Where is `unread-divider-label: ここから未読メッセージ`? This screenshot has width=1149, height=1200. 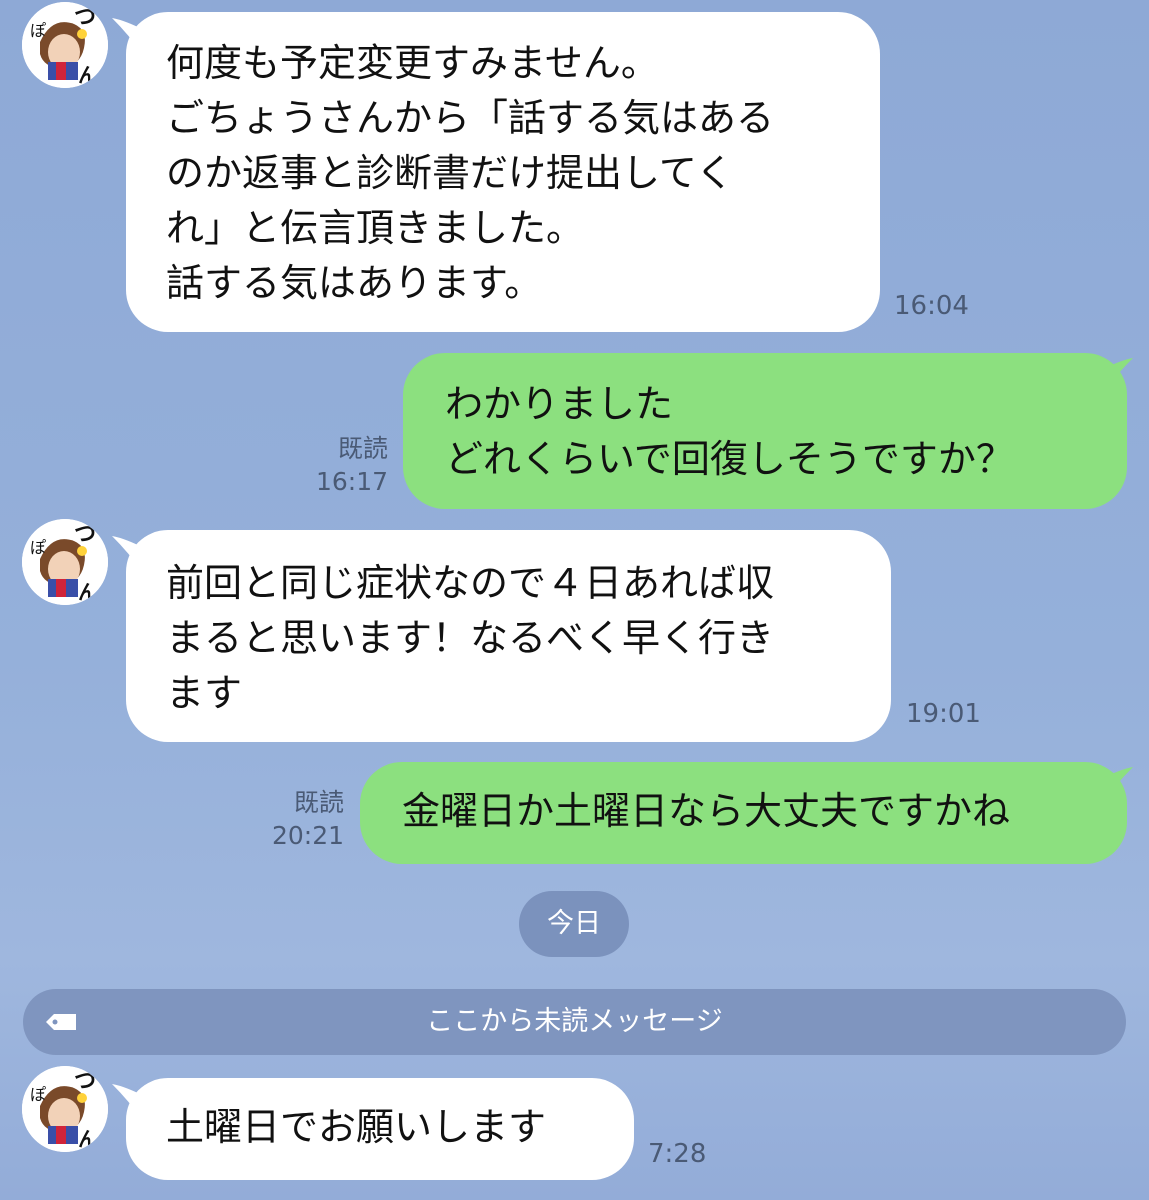 unread-divider-label: ここから未読メッセージ is located at coordinates (574, 1021).